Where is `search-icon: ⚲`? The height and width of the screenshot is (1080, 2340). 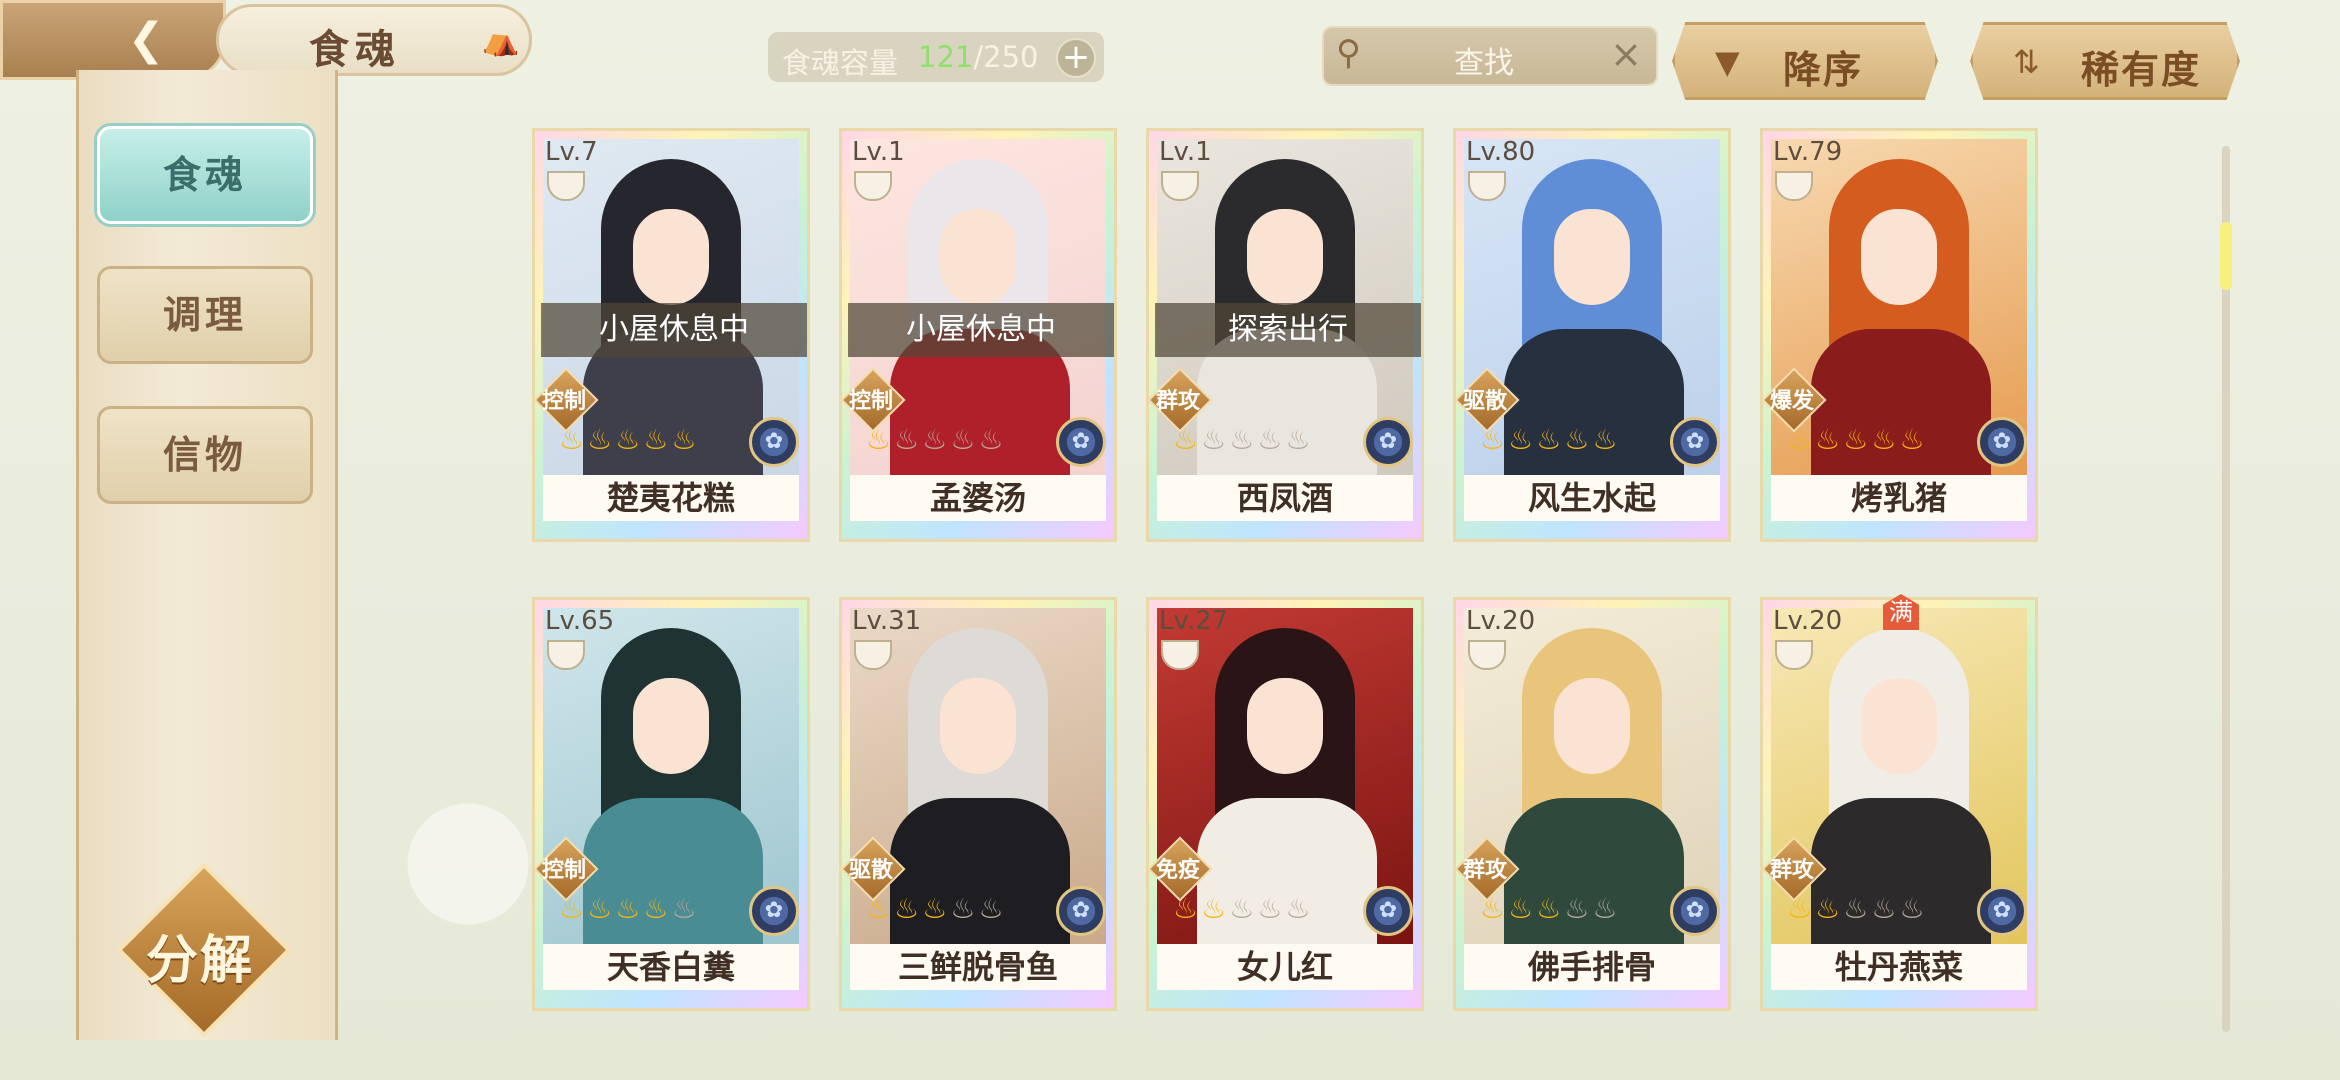
search-icon: ⚲ is located at coordinates (1348, 53).